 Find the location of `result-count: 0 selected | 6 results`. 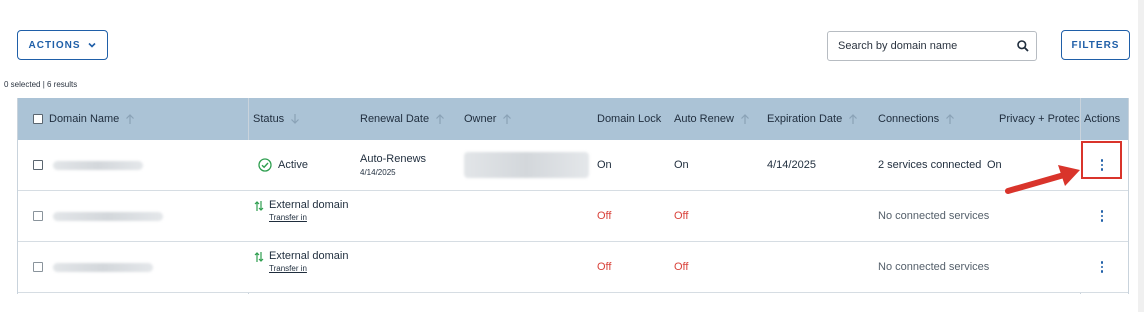

result-count: 0 selected | 6 results is located at coordinates (41, 84).